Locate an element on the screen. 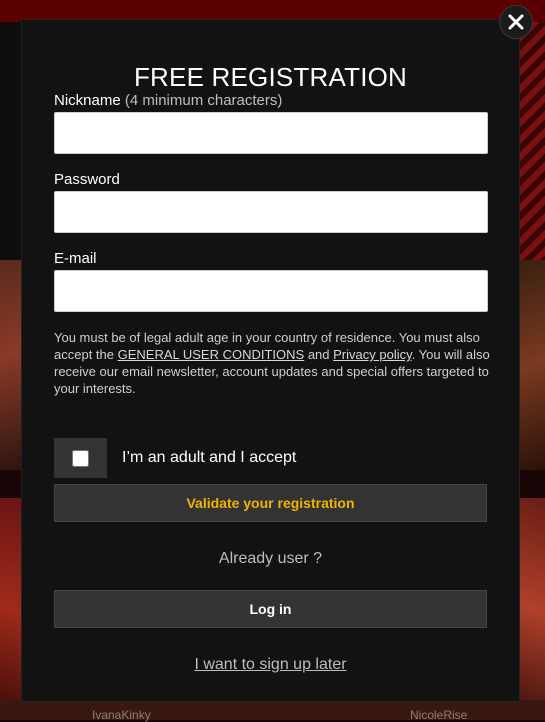  background-banner-art is located at coordinates (530, 141).